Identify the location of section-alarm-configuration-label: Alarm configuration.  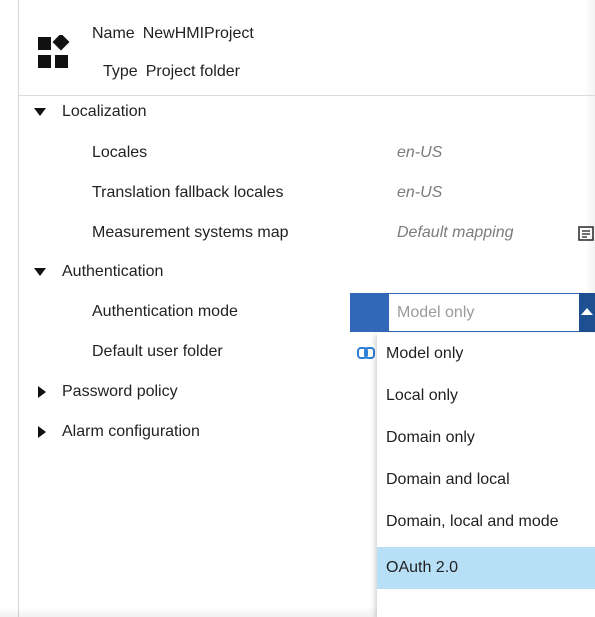
(131, 431).